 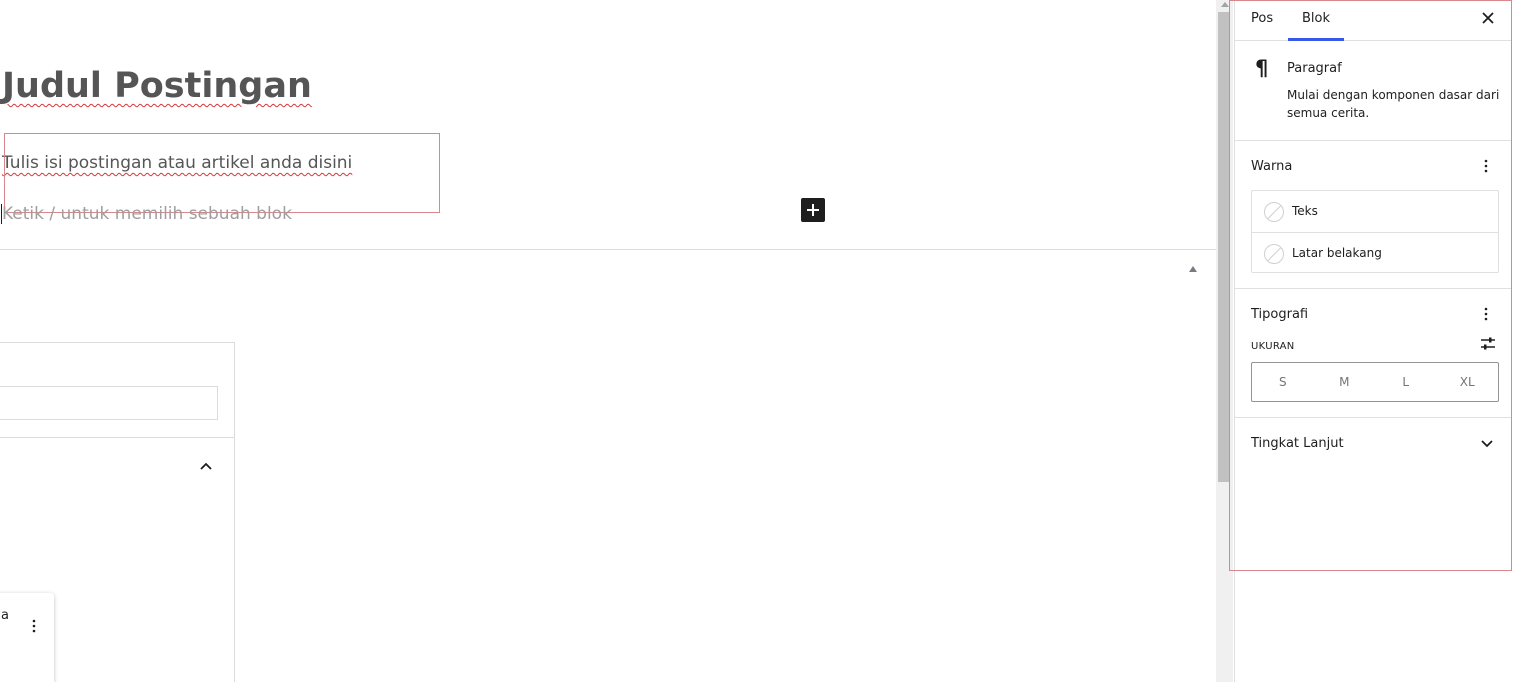 I want to click on typography-options-icon, so click(x=1486, y=314).